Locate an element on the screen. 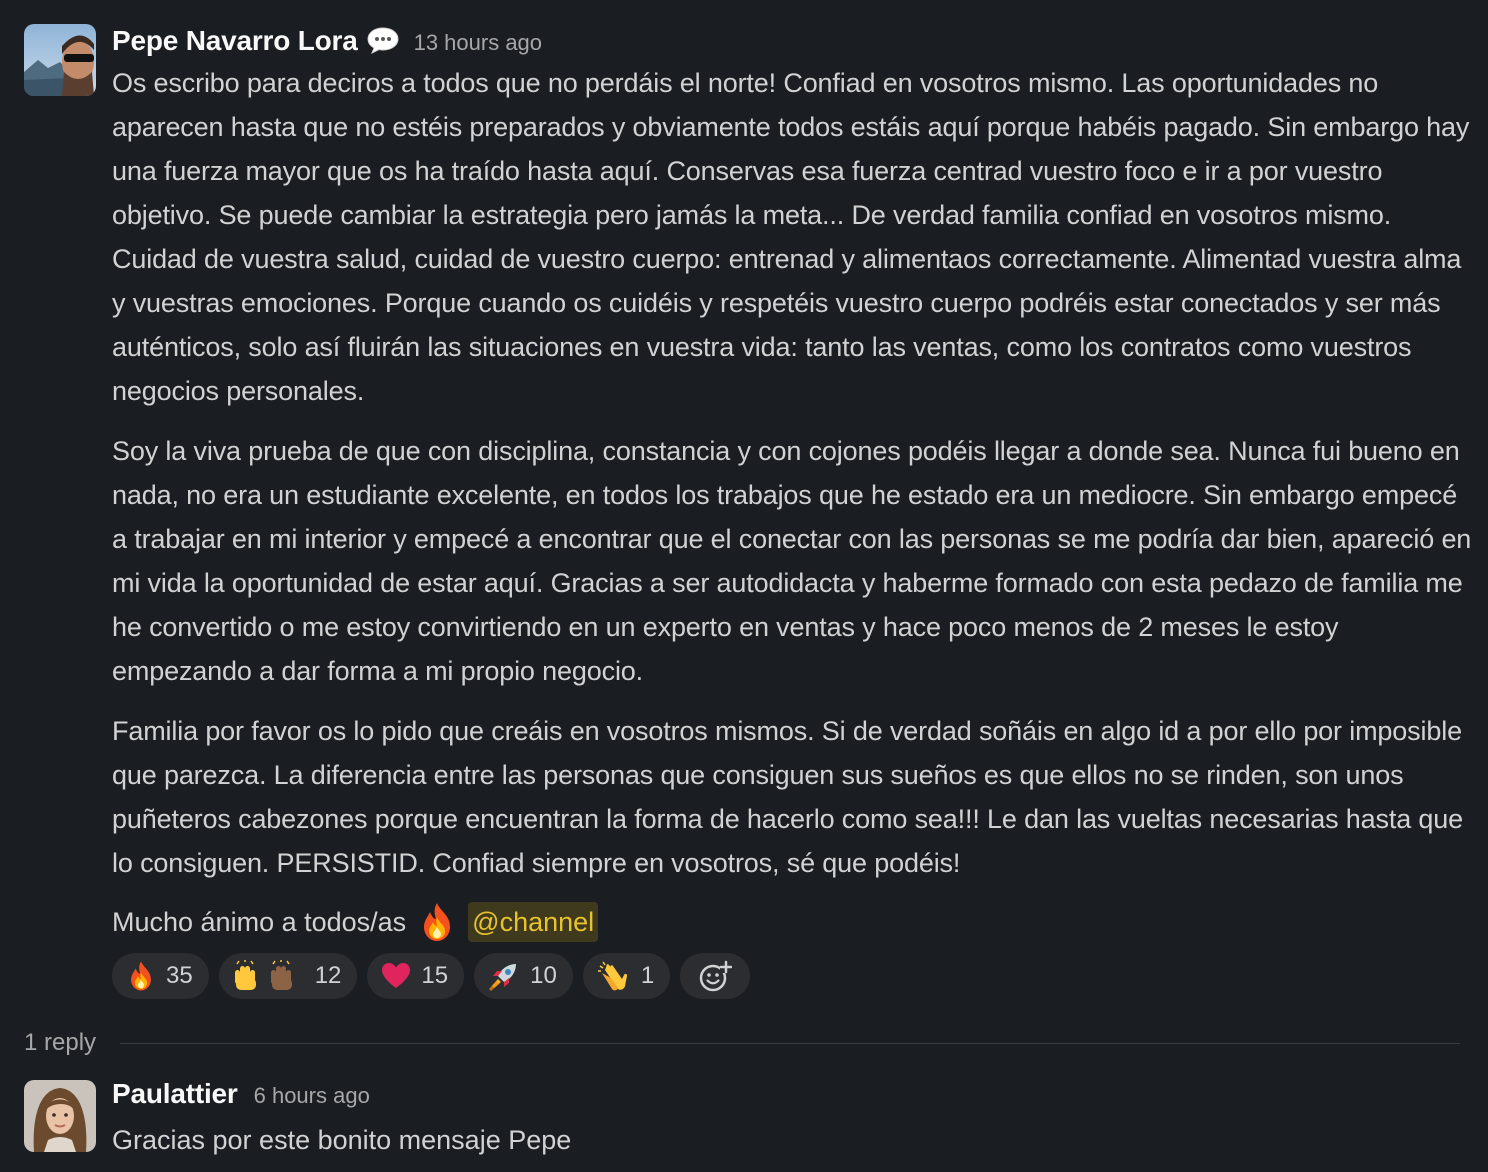 This screenshot has width=1488, height=1172. reaction-clapping-hands: 1 is located at coordinates (626, 976).